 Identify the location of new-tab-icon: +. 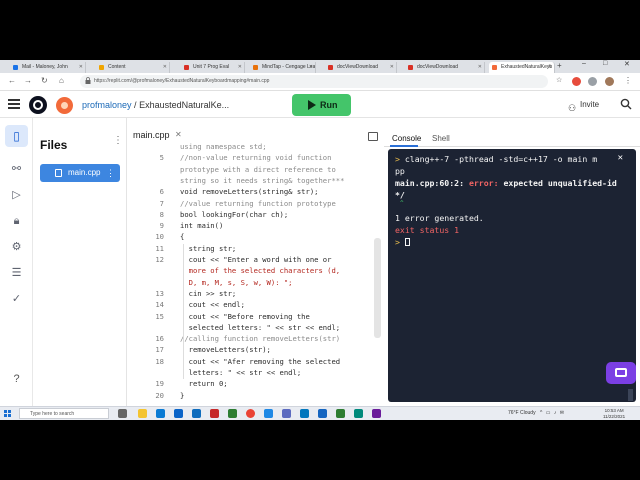
(559, 65).